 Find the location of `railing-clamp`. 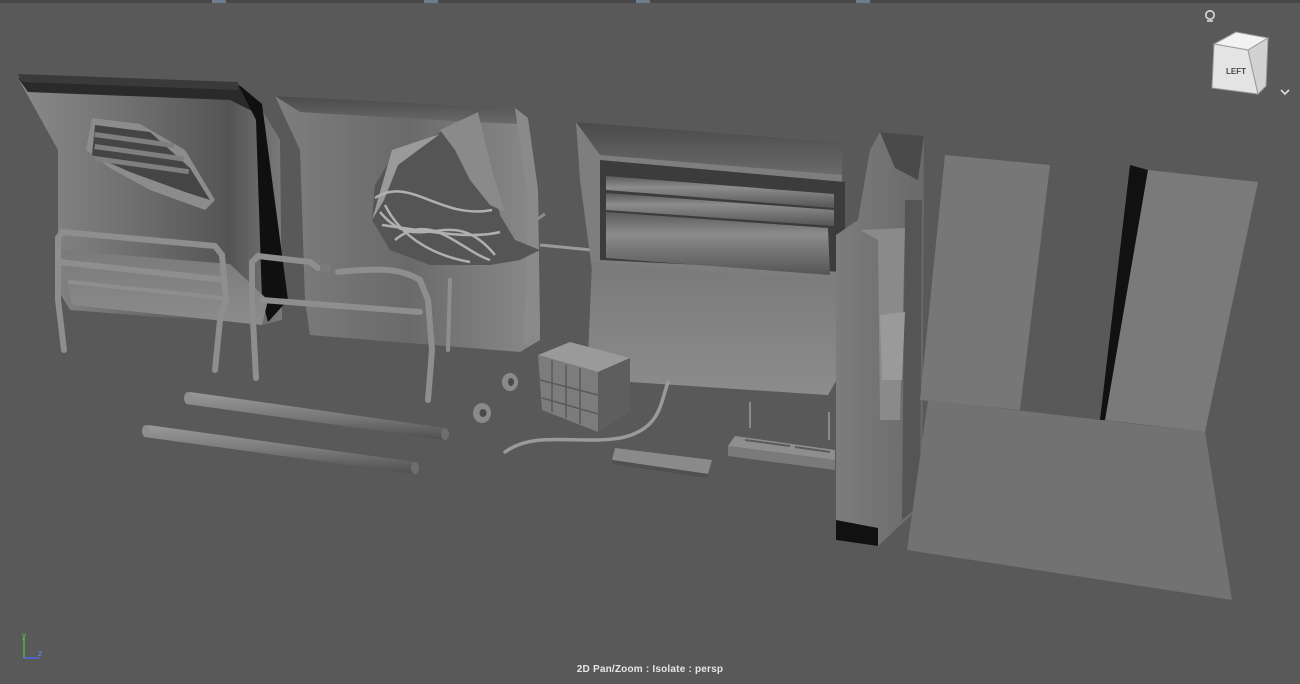

railing-clamp is located at coordinates (325, 268).